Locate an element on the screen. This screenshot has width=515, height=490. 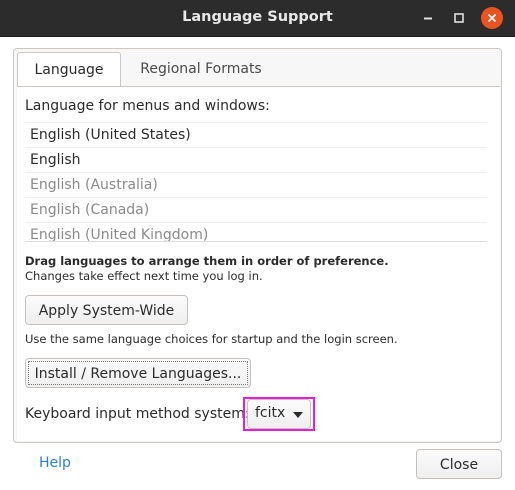
dropdown-value: fcitx is located at coordinates (270, 413).